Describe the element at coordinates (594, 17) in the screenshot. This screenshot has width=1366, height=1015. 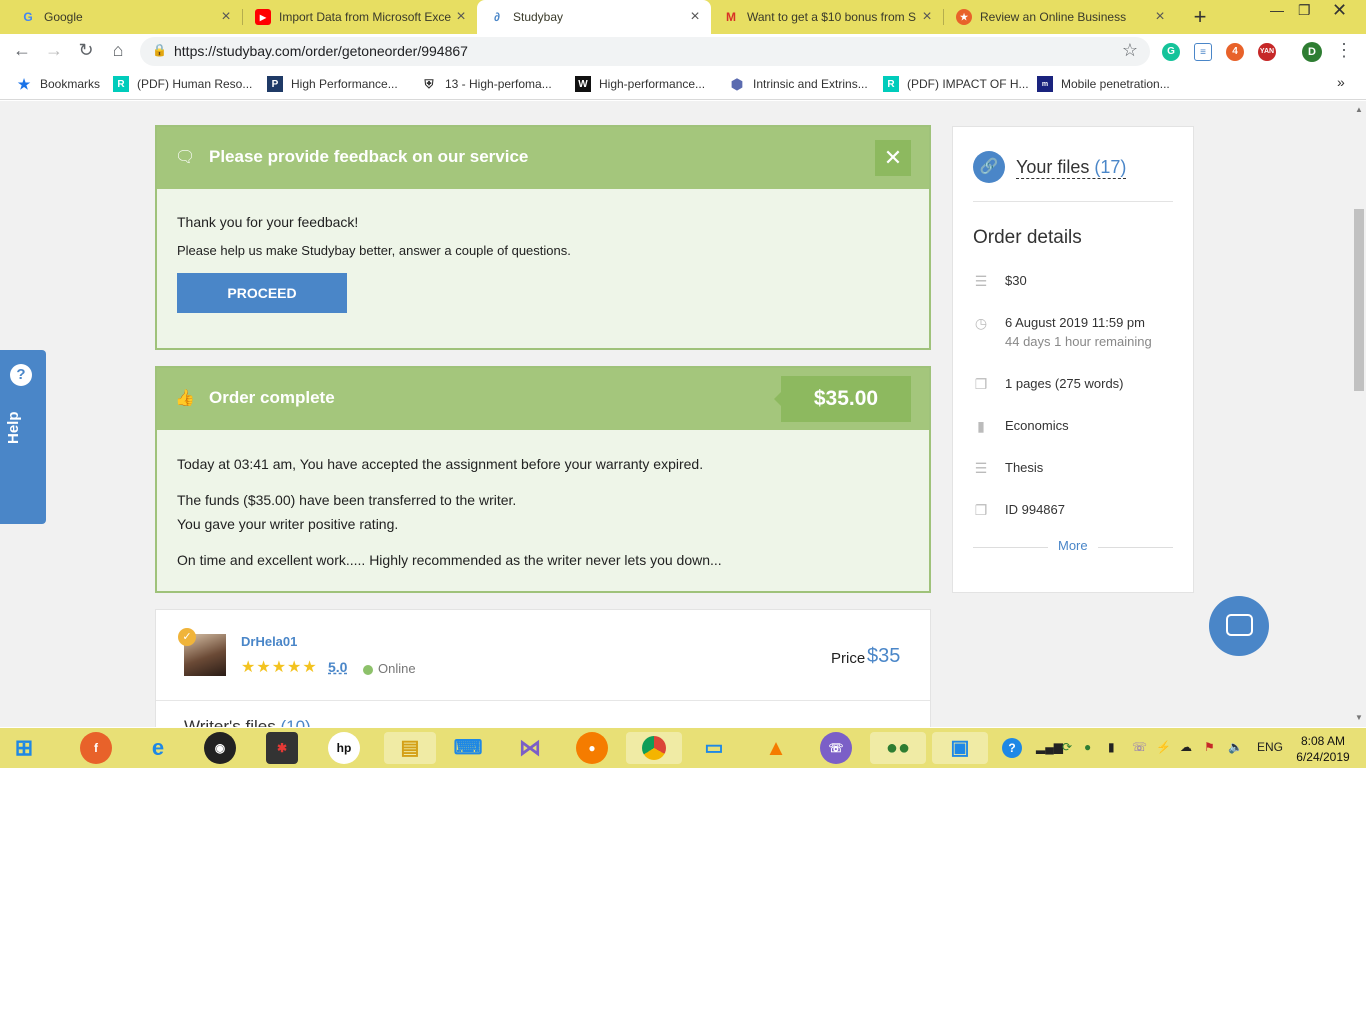
I see `tab-studybay: ∂ Studybay ×` at that location.